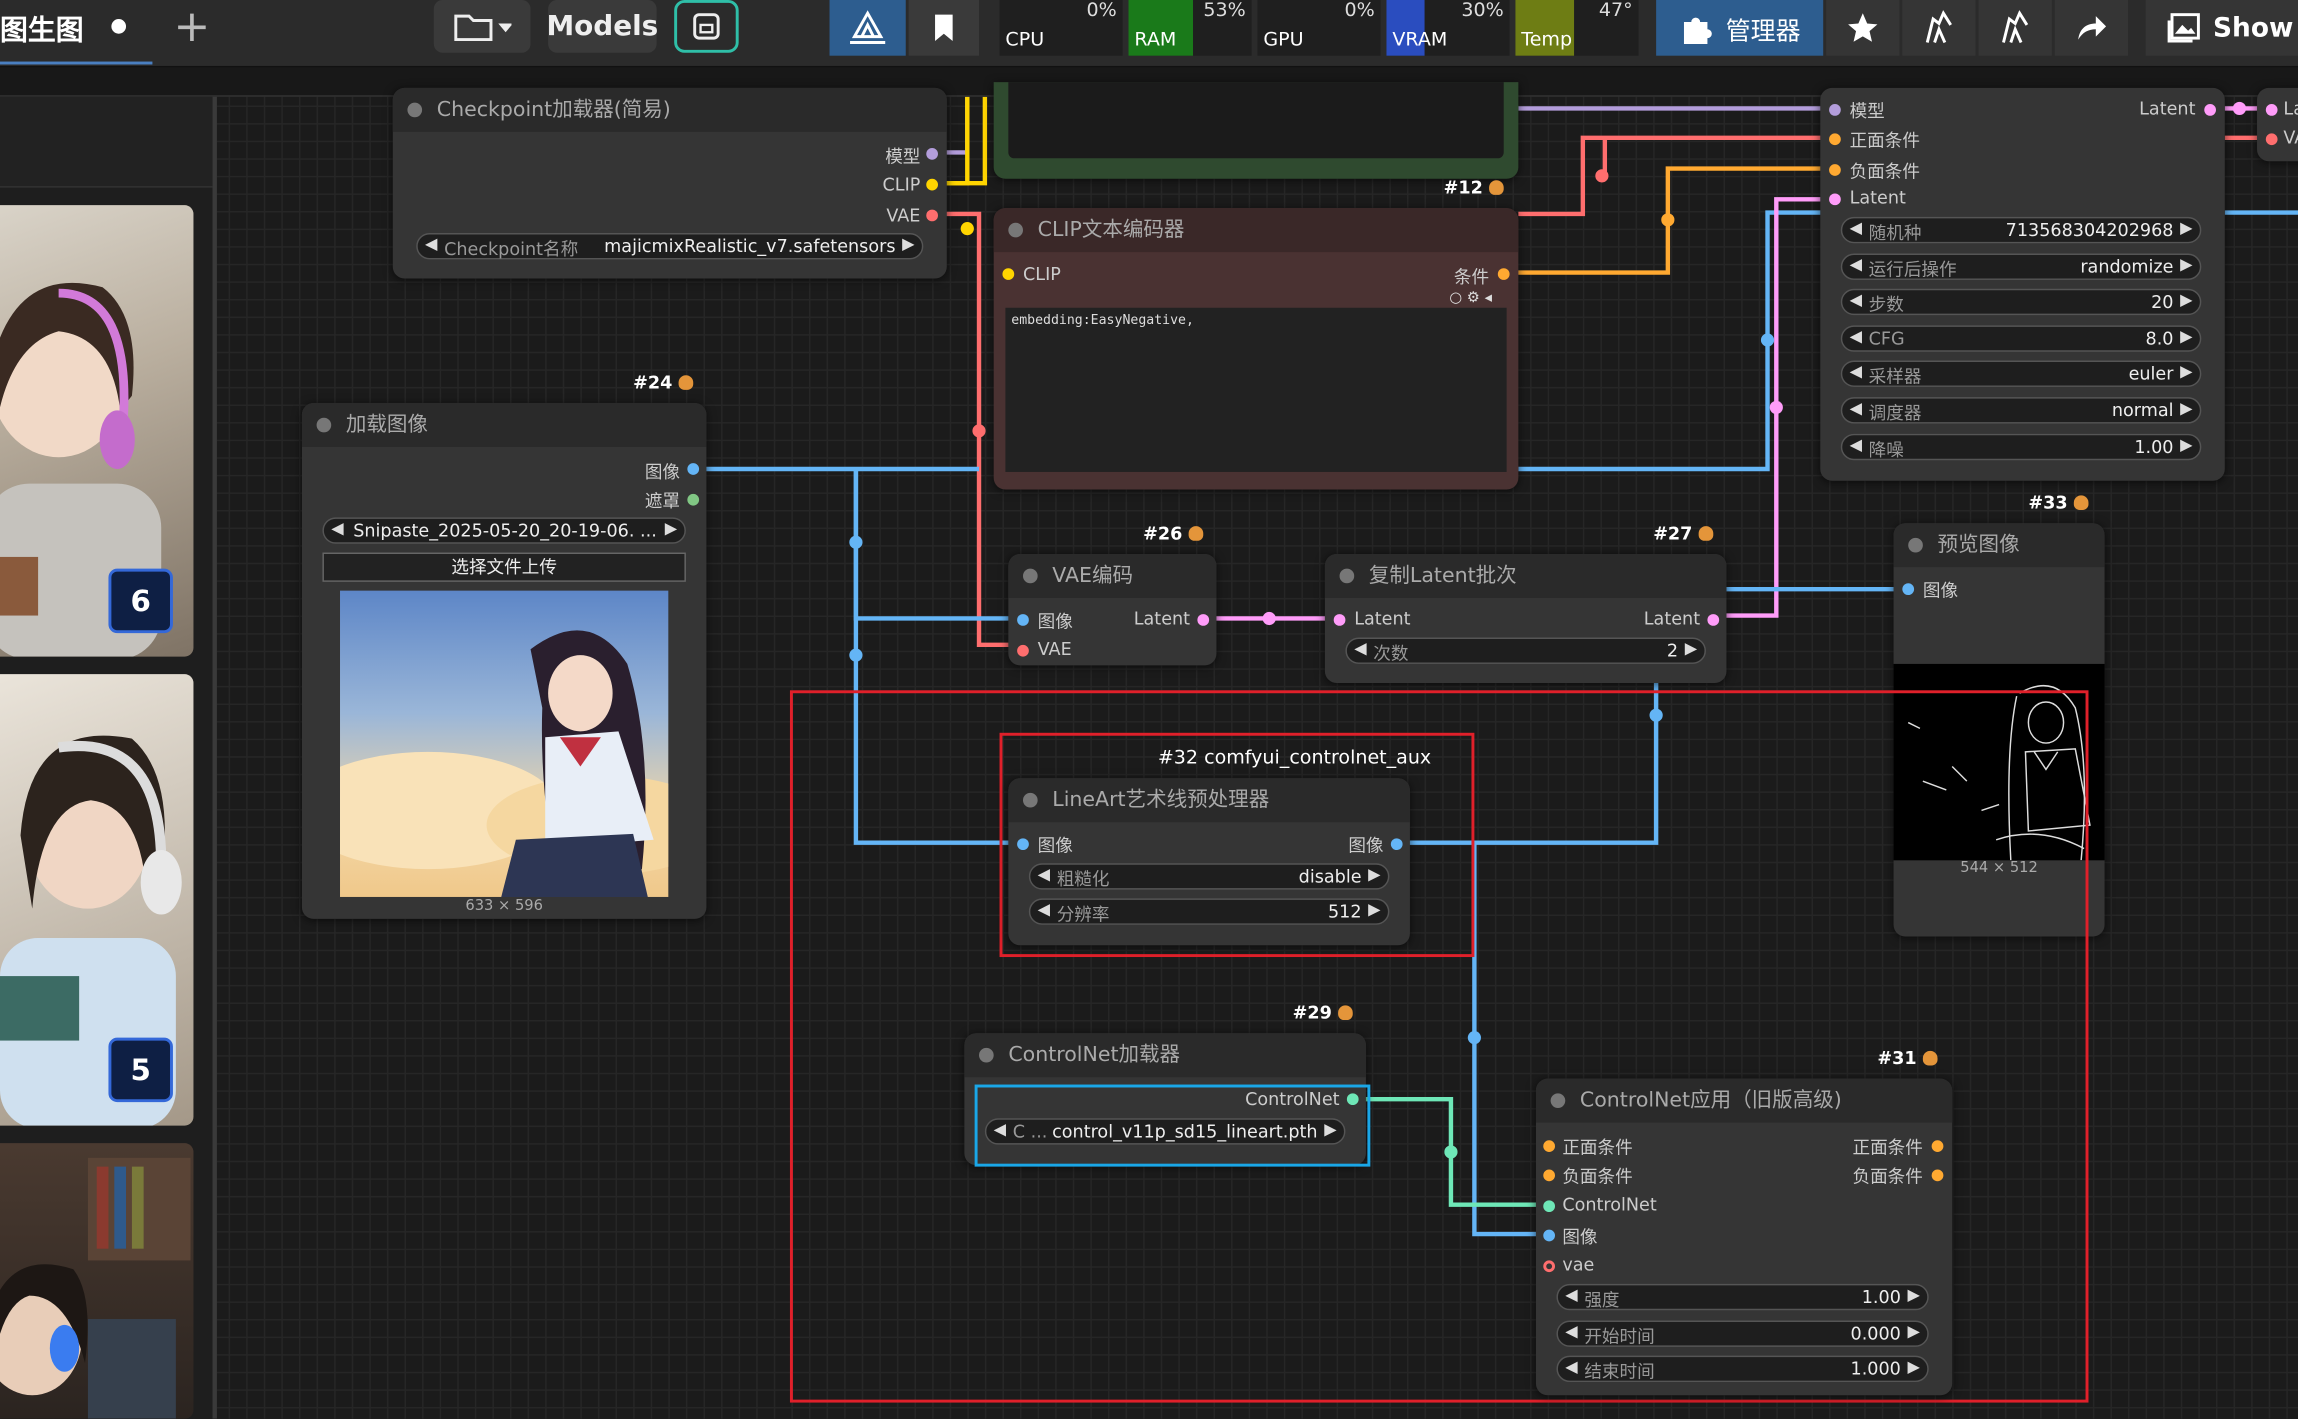  What do you see at coordinates (2183, 28) in the screenshot?
I see `gallery-icon` at bounding box center [2183, 28].